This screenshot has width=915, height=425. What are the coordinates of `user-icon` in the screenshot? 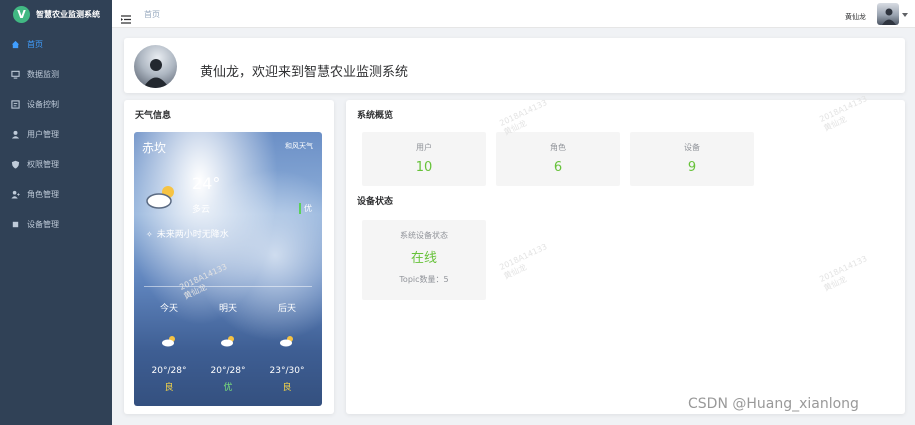 It's located at (15, 134).